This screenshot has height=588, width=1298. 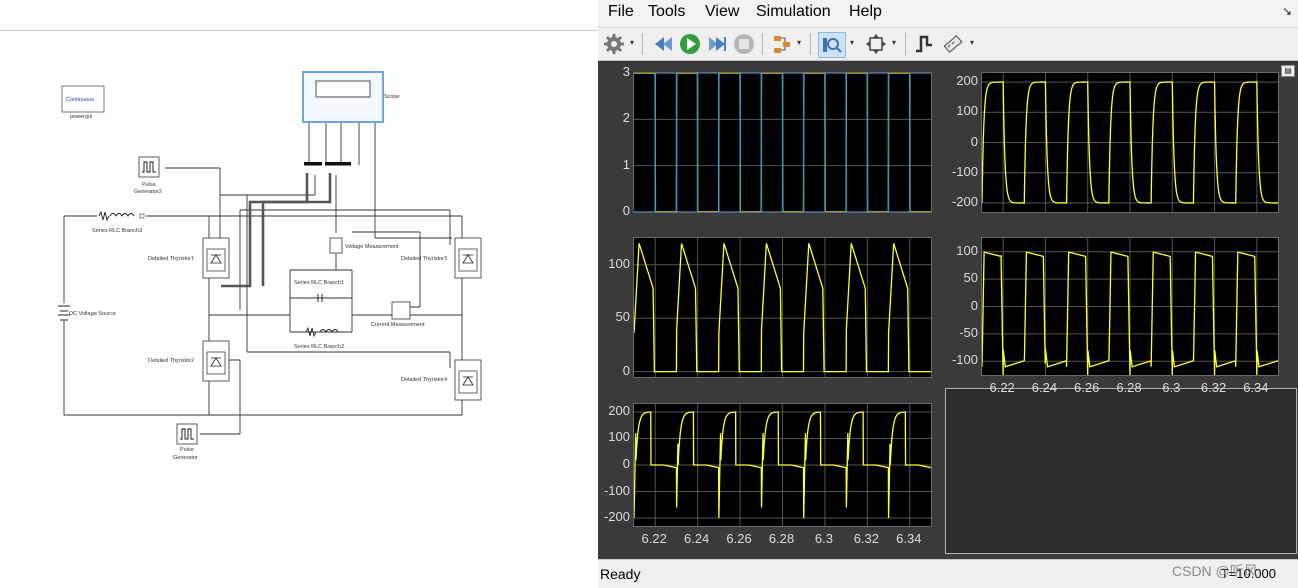 What do you see at coordinates (187, 450) in the screenshot?
I see `pulse-generator-label-1: Pulse` at bounding box center [187, 450].